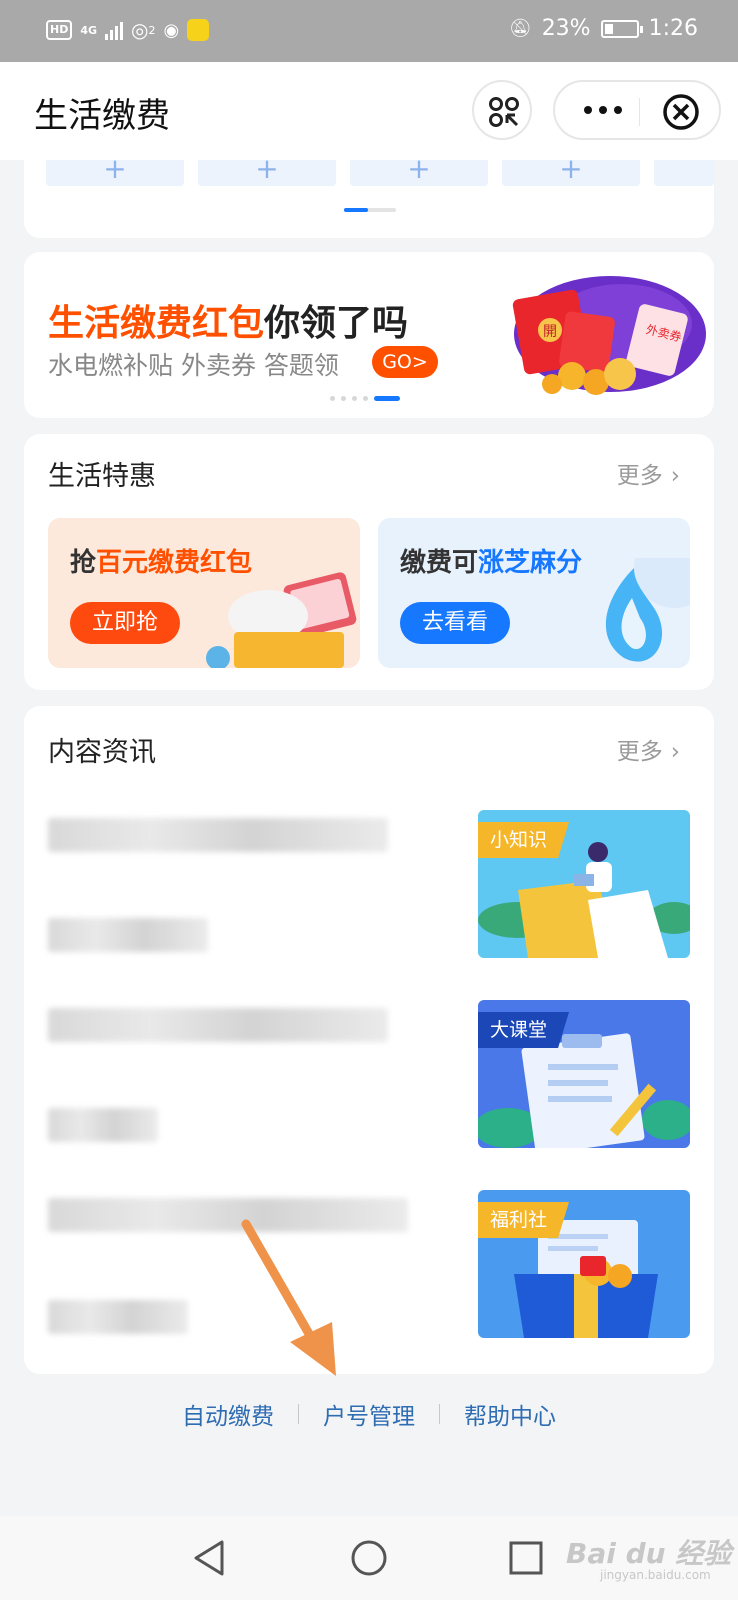  I want to click on battery-icon, so click(621, 28).